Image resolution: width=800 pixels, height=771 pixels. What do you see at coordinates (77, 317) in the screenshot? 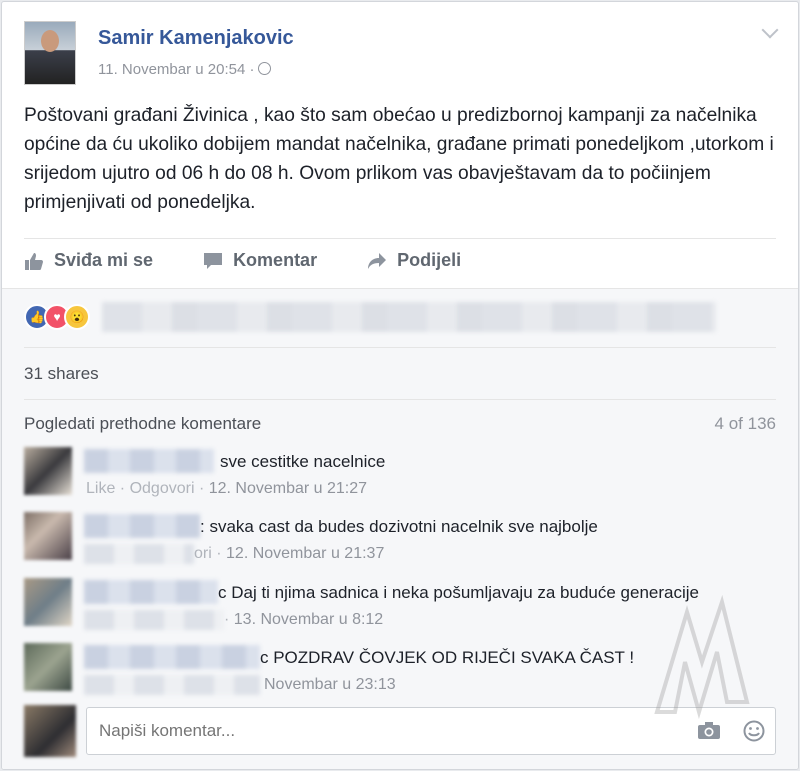
I see `wow-reaction-icon: 😮` at bounding box center [77, 317].